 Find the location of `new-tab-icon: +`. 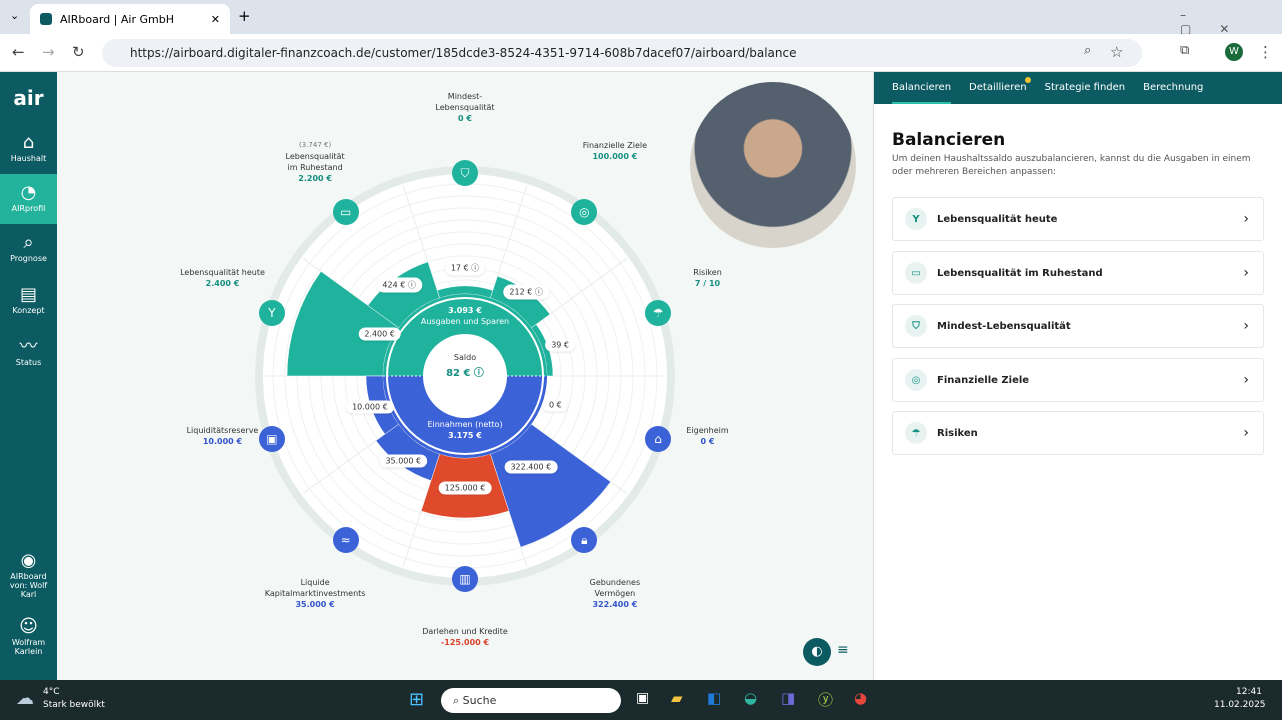

new-tab-icon: + is located at coordinates (244, 16).